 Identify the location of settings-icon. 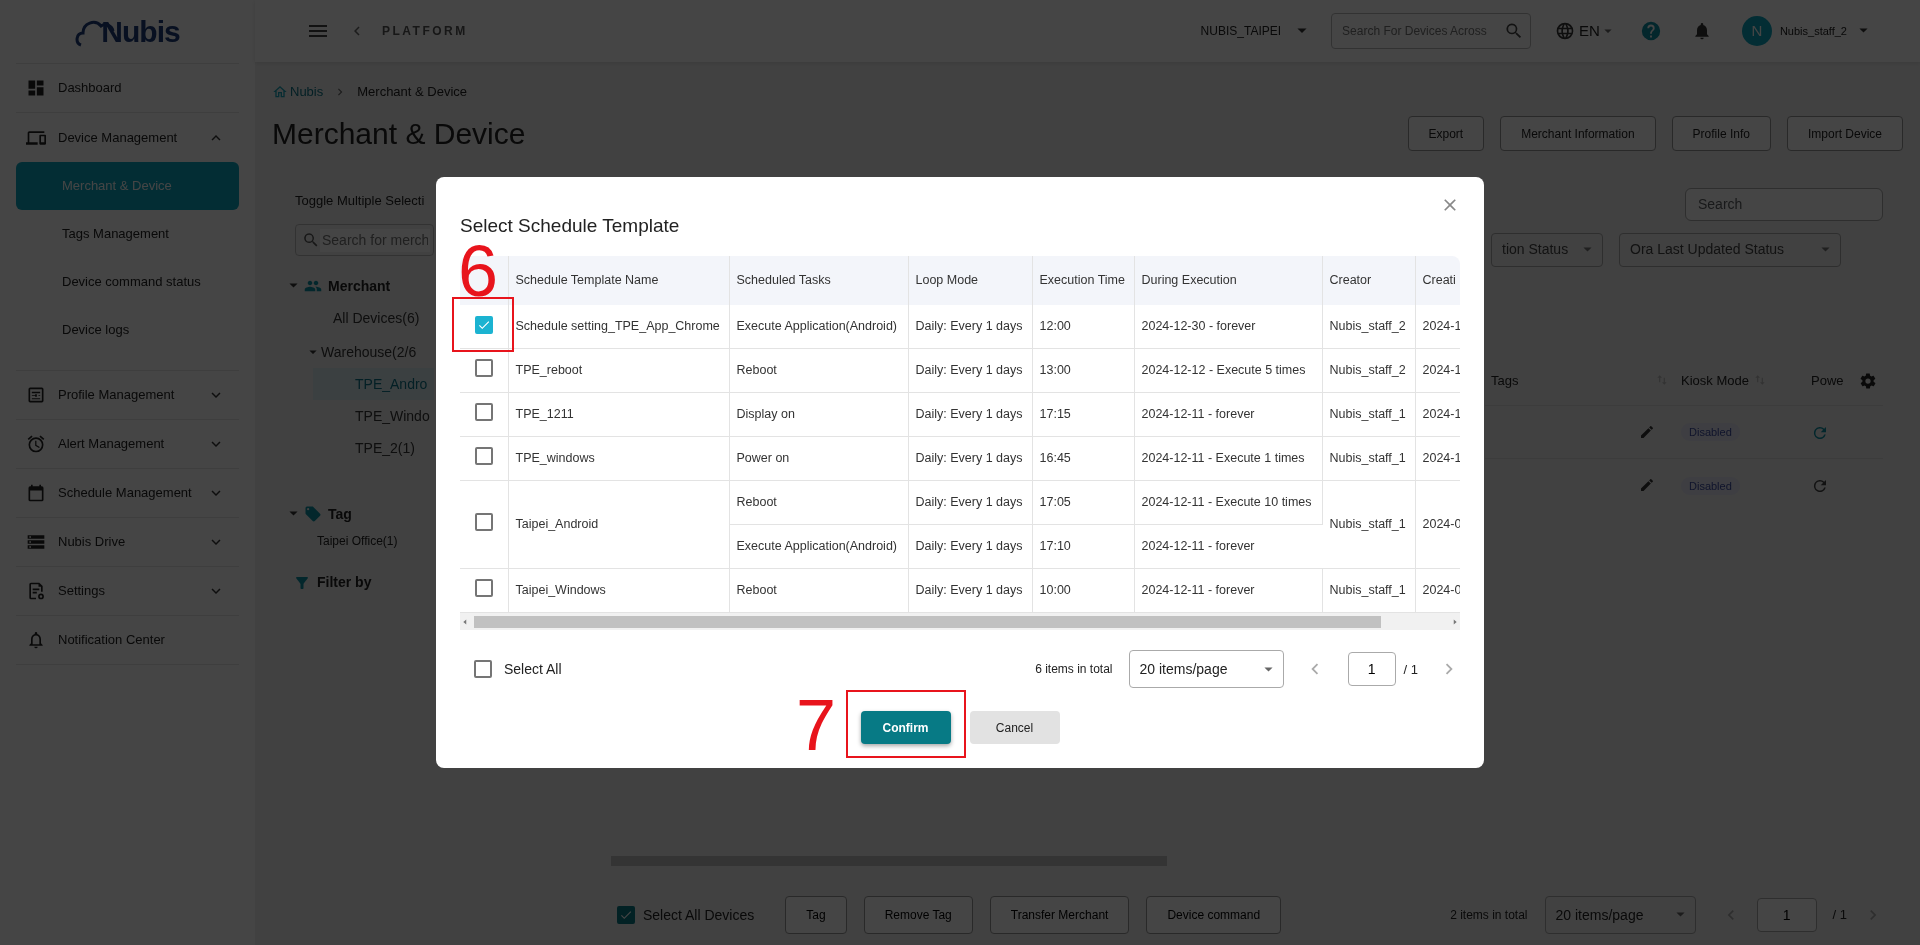
(1868, 381).